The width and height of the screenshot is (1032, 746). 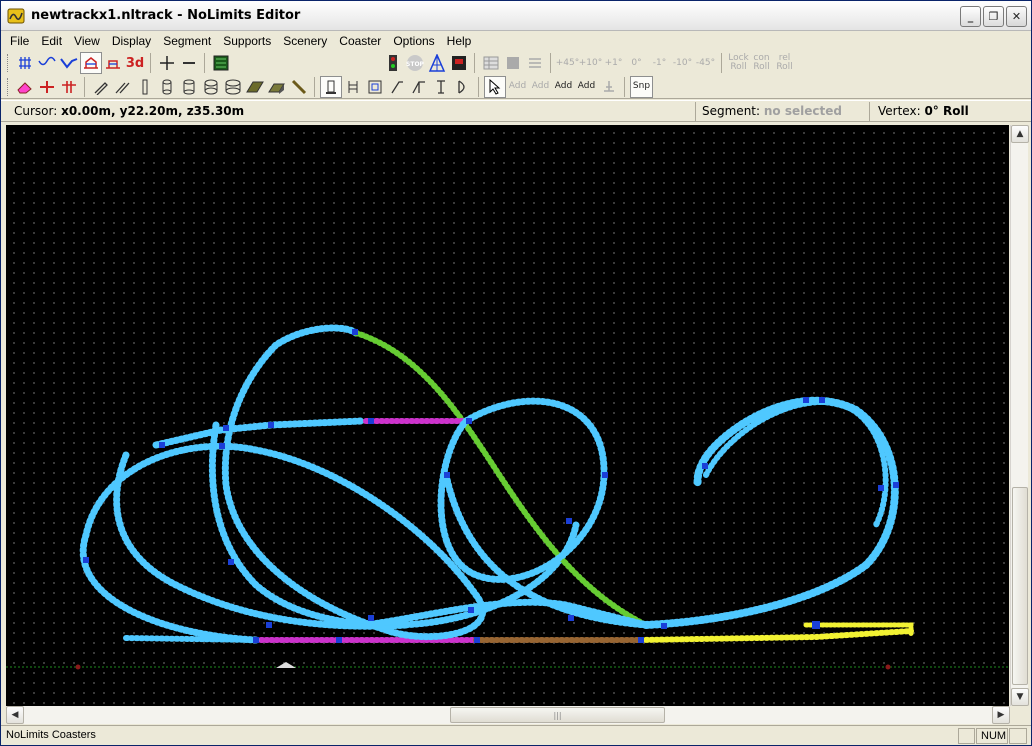 I want to click on block-icon, so click(x=513, y=63).